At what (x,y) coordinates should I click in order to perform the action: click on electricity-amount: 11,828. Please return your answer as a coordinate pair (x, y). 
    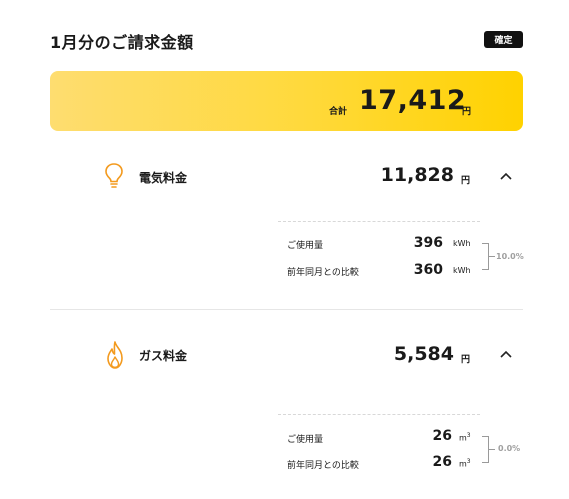
    Looking at the image, I should click on (417, 175).